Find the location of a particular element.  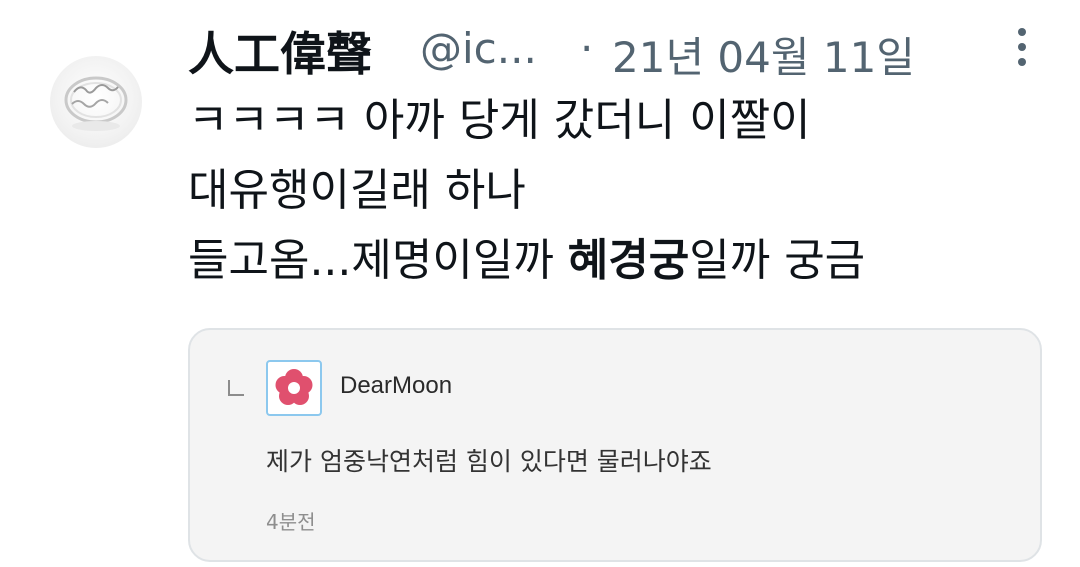

reply-arrow-icon is located at coordinates (236, 388).